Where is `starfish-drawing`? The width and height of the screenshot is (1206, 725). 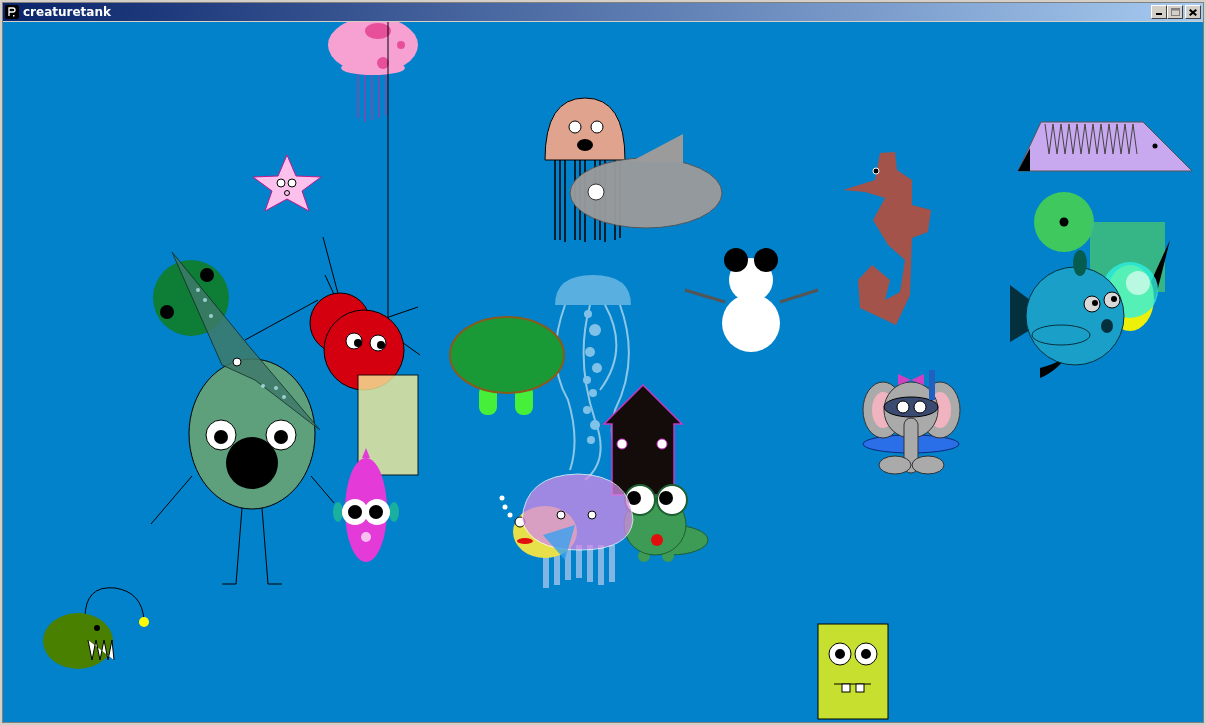 starfish-drawing is located at coordinates (287, 183).